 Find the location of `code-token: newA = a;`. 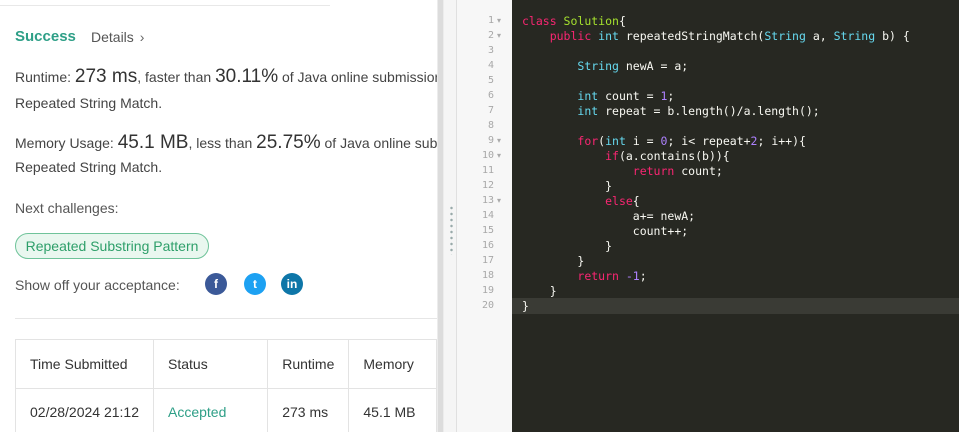

code-token: newA = a; is located at coordinates (657, 66).